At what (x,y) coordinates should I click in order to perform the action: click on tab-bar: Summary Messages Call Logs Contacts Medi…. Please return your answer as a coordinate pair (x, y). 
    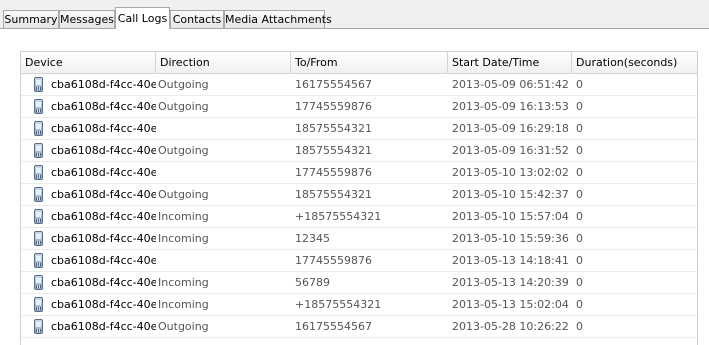
    Looking at the image, I should click on (354, 15).